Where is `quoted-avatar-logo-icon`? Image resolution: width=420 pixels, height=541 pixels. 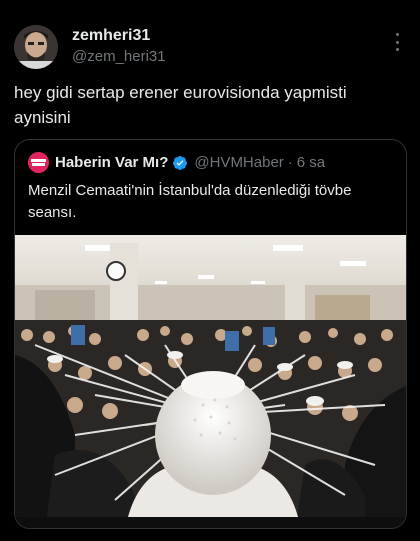 quoted-avatar-logo-icon is located at coordinates (38, 162).